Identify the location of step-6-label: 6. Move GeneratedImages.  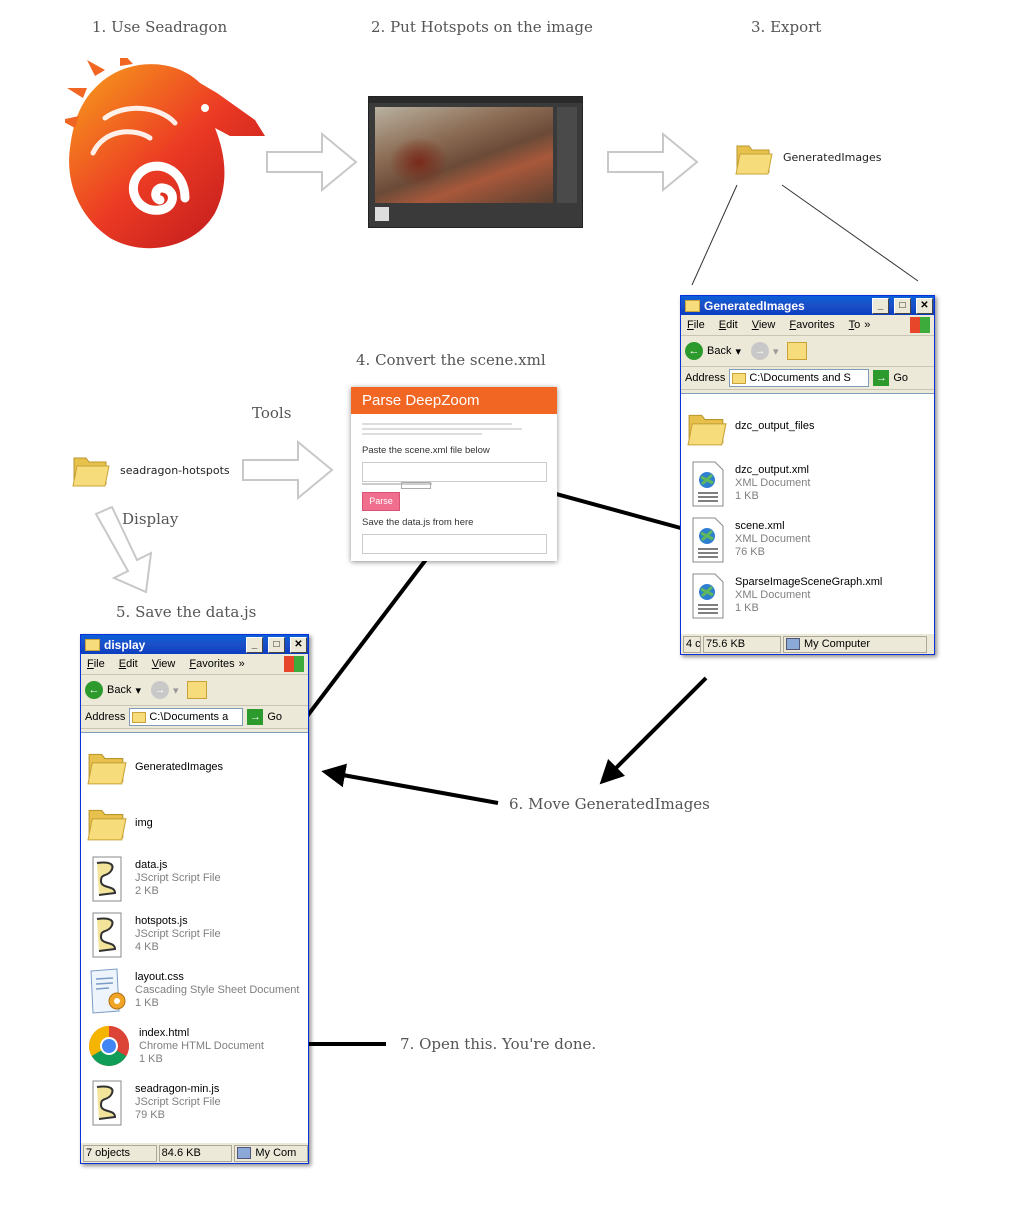
(609, 804).